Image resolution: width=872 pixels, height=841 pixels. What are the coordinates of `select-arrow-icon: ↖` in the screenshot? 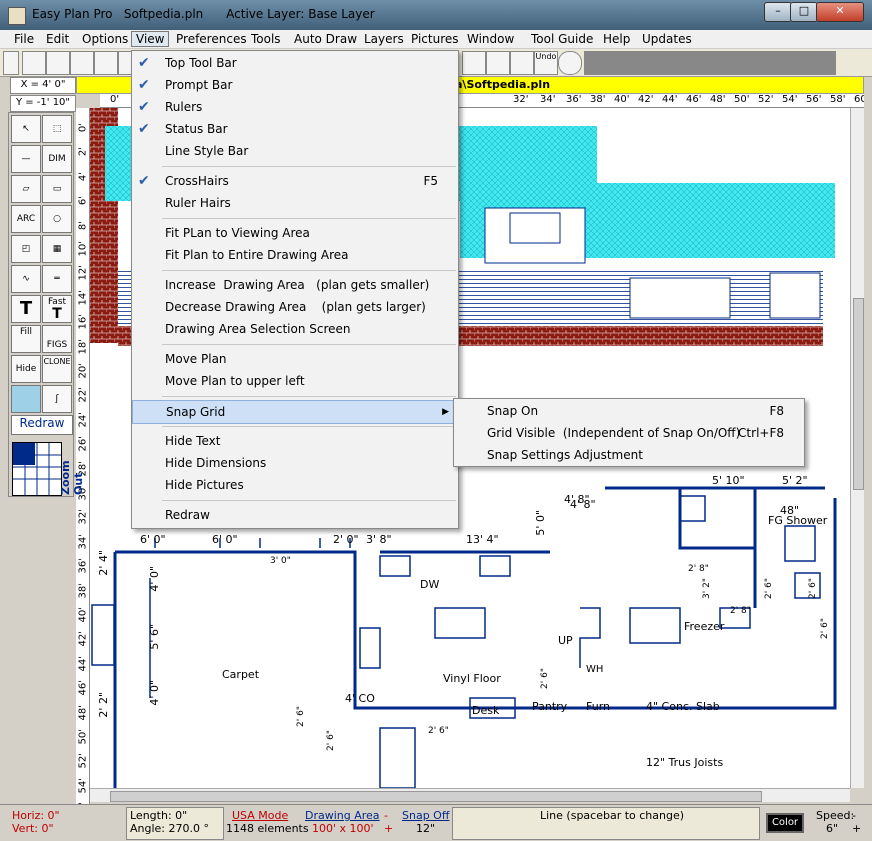 It's located at (26, 129).